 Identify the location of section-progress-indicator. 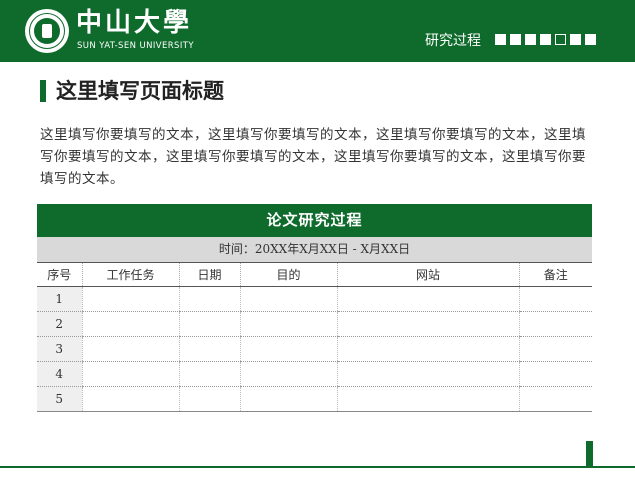
(545, 39).